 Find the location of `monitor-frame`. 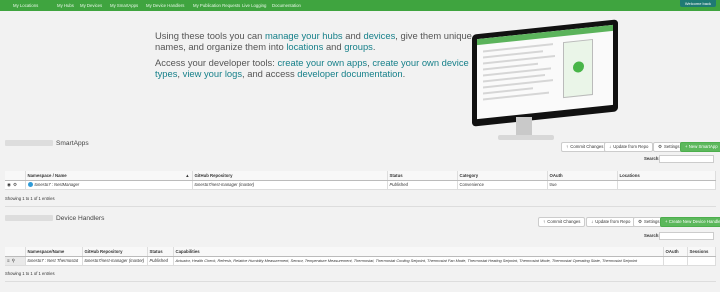

monitor-frame is located at coordinates (545, 73).